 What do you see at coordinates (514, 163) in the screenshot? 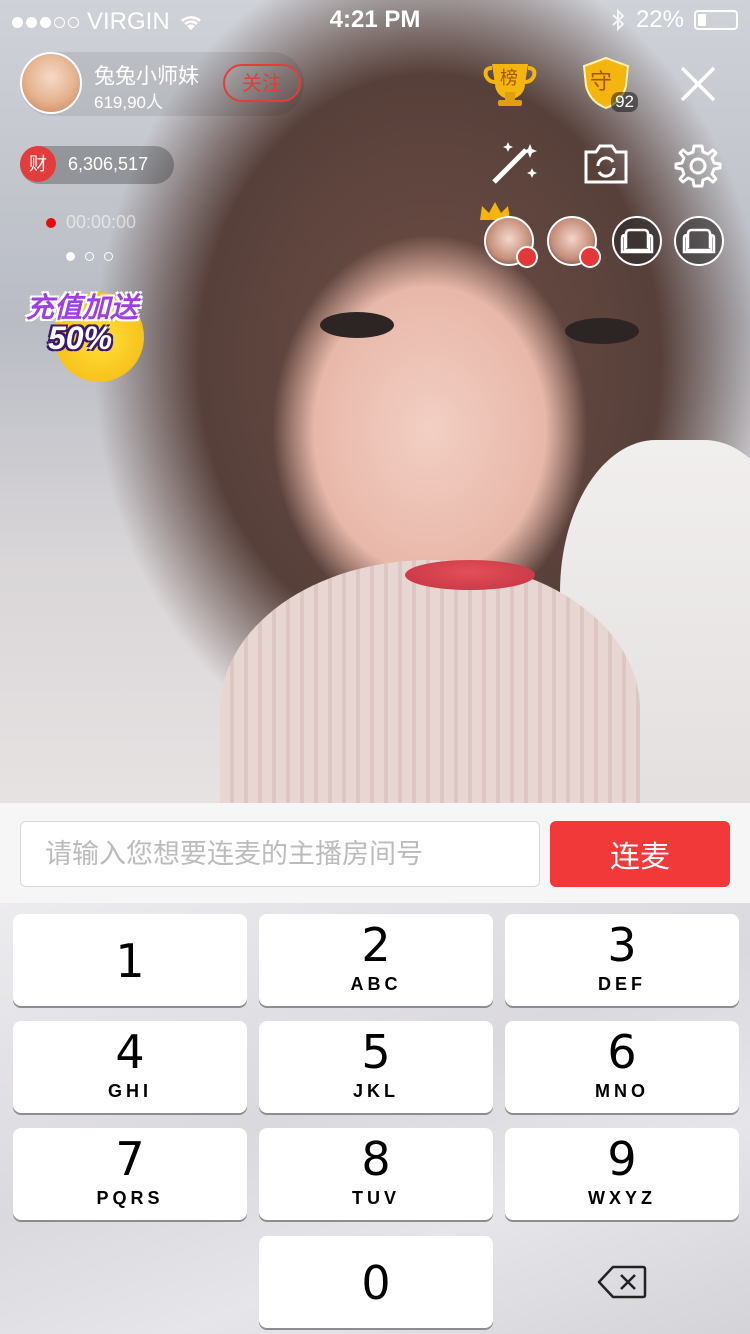
I see `beauty-wand-icon` at bounding box center [514, 163].